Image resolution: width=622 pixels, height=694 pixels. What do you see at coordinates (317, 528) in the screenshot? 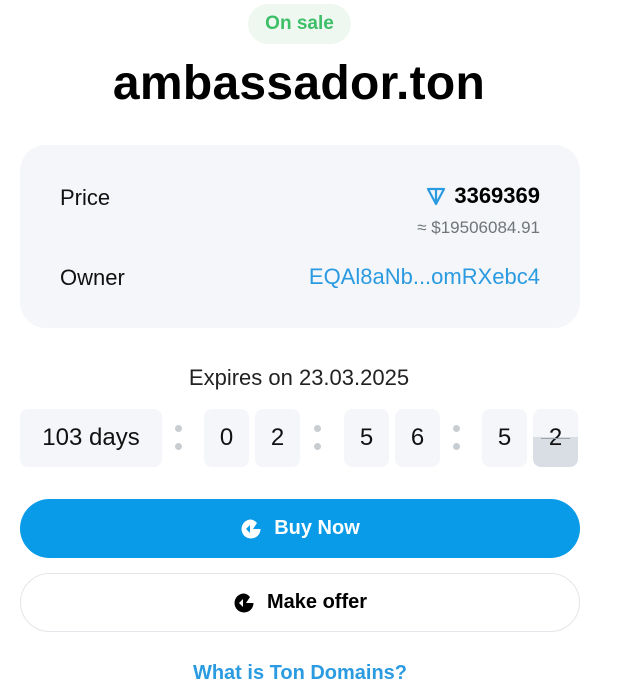
I see `buy-now-label: Buy Now` at bounding box center [317, 528].